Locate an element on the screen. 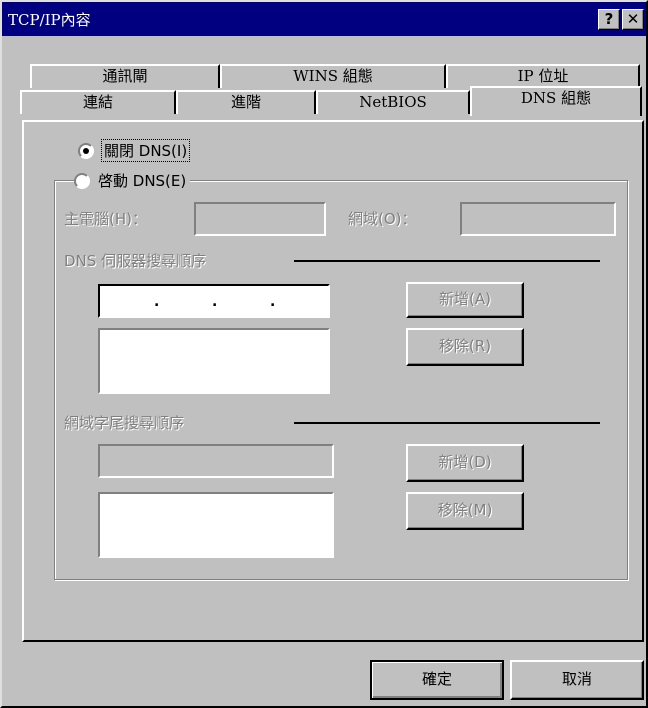 The image size is (648, 708). disable-dns-option: 關閉 DNS(I) is located at coordinates (134, 150).